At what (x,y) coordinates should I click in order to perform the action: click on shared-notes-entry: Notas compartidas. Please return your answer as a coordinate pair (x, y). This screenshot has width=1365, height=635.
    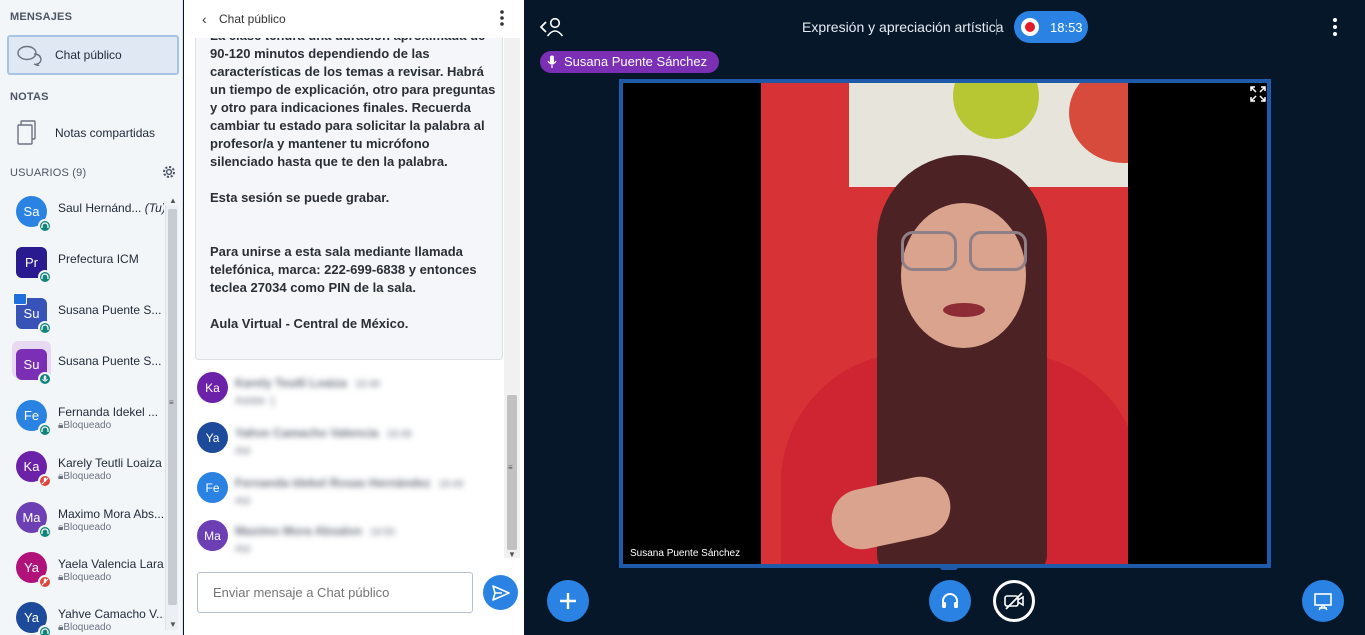
    Looking at the image, I should click on (93, 133).